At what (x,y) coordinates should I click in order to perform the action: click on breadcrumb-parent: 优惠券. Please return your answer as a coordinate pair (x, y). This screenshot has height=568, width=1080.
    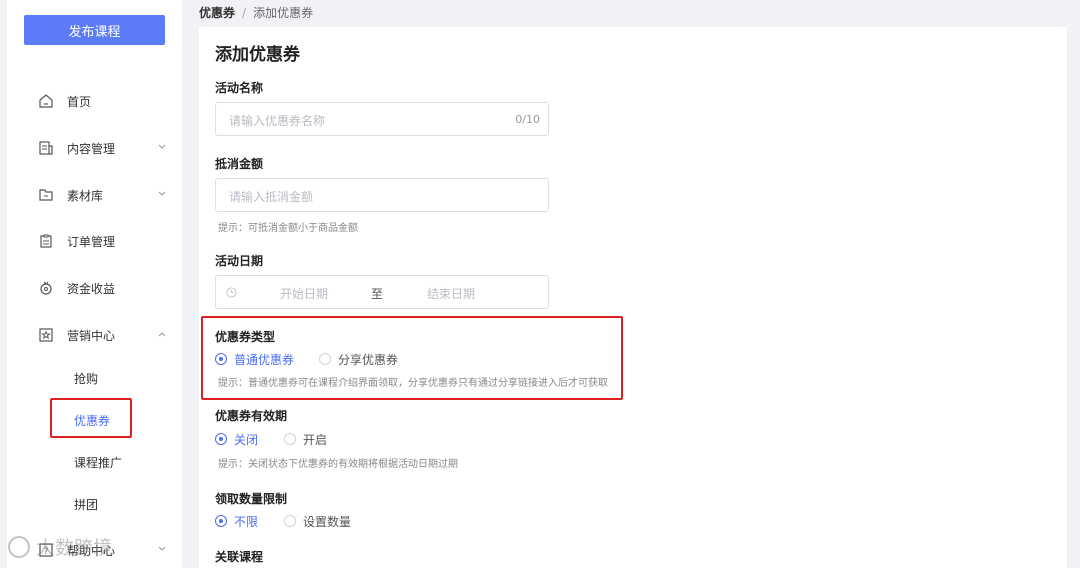
    Looking at the image, I should click on (217, 13).